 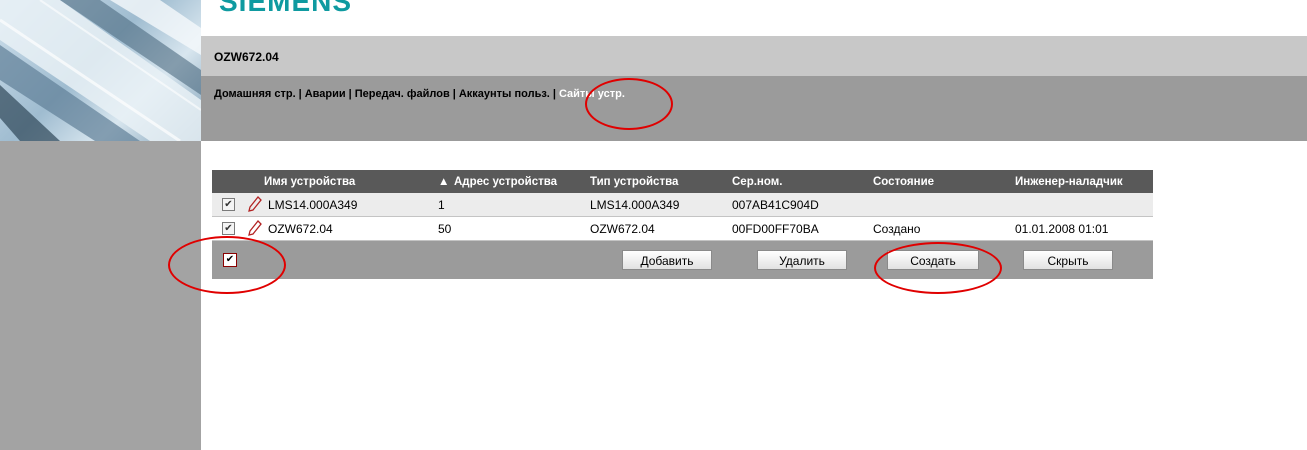 What do you see at coordinates (757, 182) in the screenshot?
I see `col-header-serial: Сер.ном.` at bounding box center [757, 182].